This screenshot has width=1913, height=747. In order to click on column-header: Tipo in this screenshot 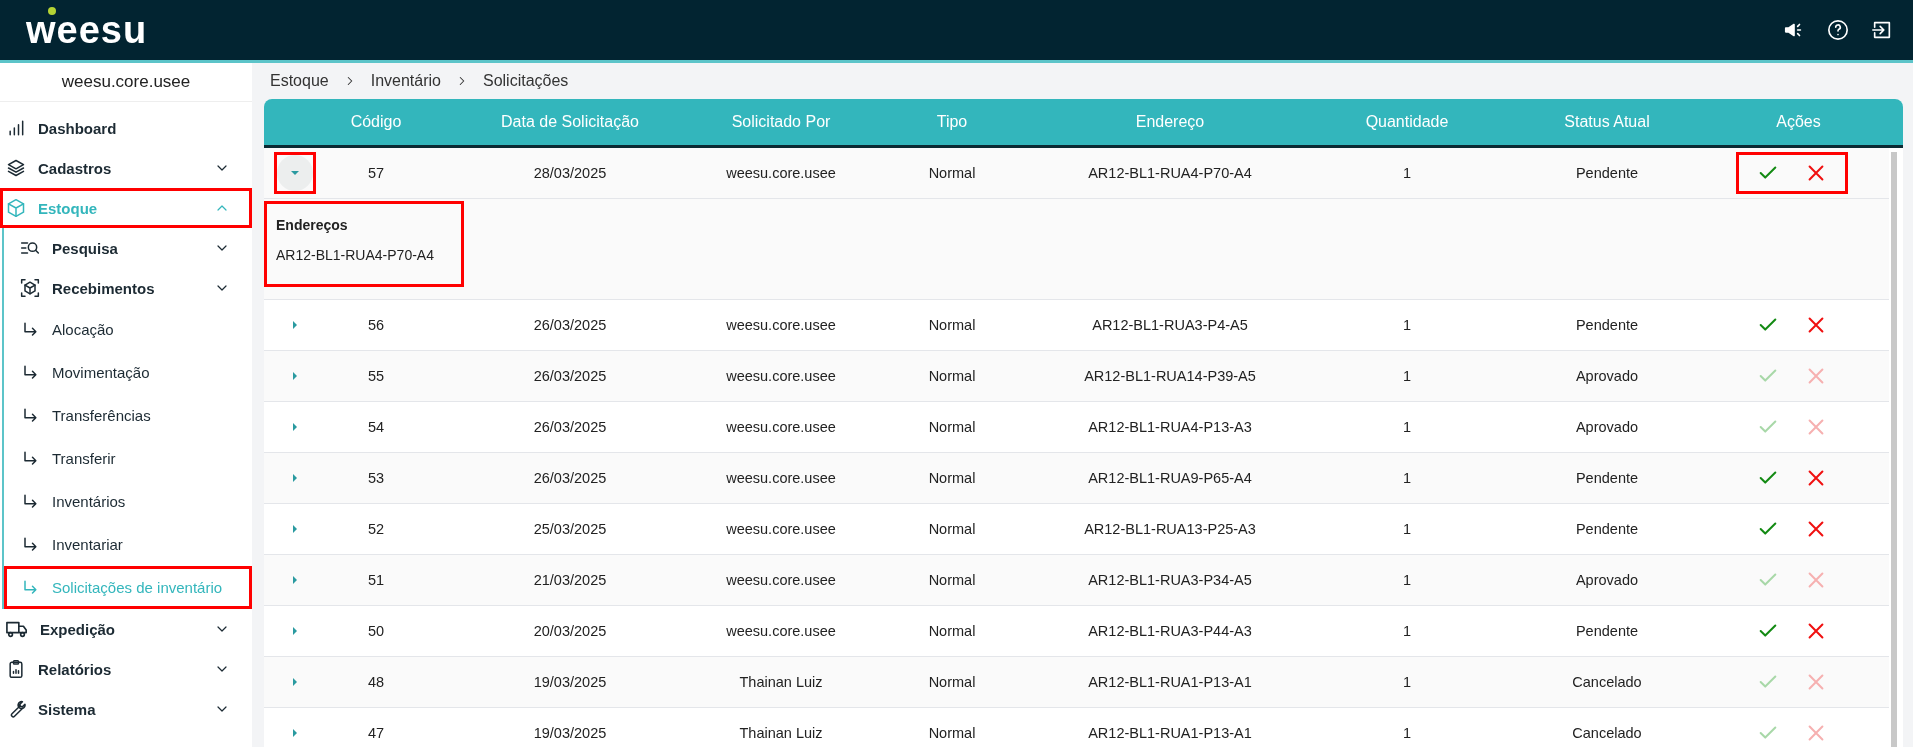, I will do `click(952, 122)`.